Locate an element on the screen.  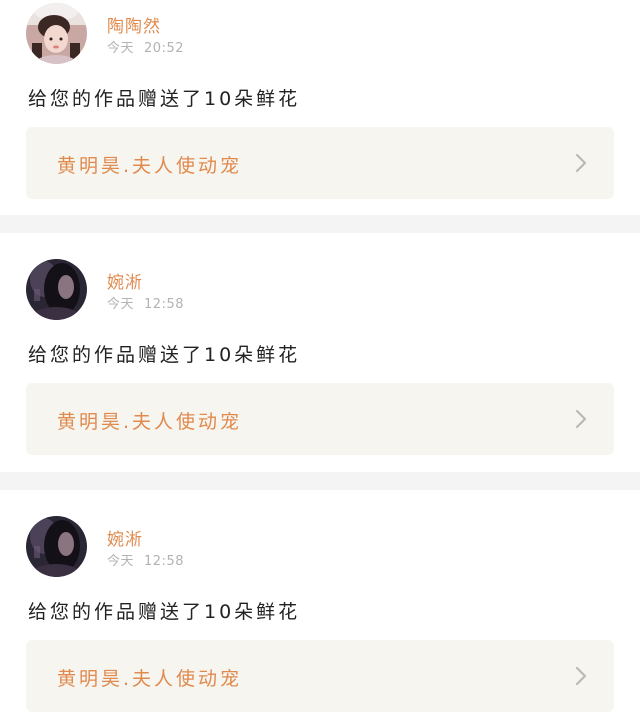
user-name: 陶陶然 is located at coordinates (134, 24).